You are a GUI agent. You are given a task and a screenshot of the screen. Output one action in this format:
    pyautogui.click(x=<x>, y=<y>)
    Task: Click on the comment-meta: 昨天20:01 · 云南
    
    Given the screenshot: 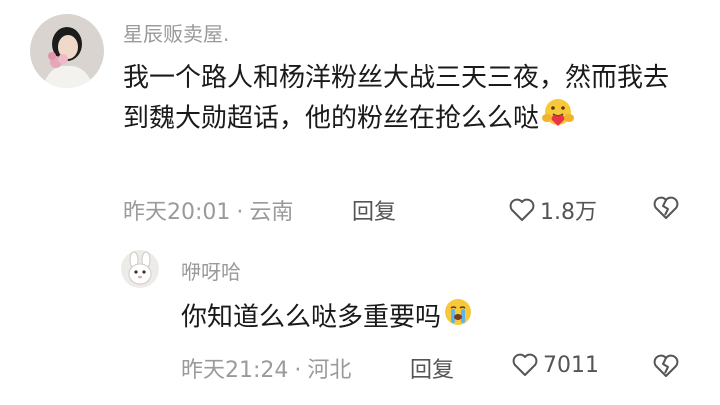 What is the action you would take?
    pyautogui.click(x=208, y=210)
    